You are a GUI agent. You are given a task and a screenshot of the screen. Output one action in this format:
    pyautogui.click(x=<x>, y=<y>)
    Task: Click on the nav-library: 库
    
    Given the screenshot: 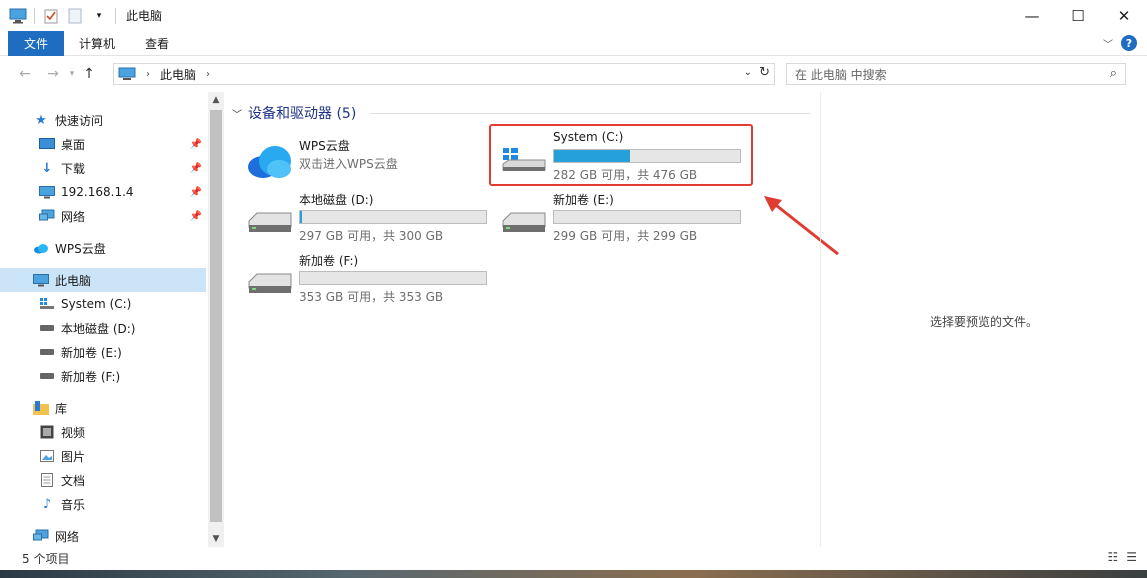 What is the action you would take?
    pyautogui.click(x=103, y=408)
    